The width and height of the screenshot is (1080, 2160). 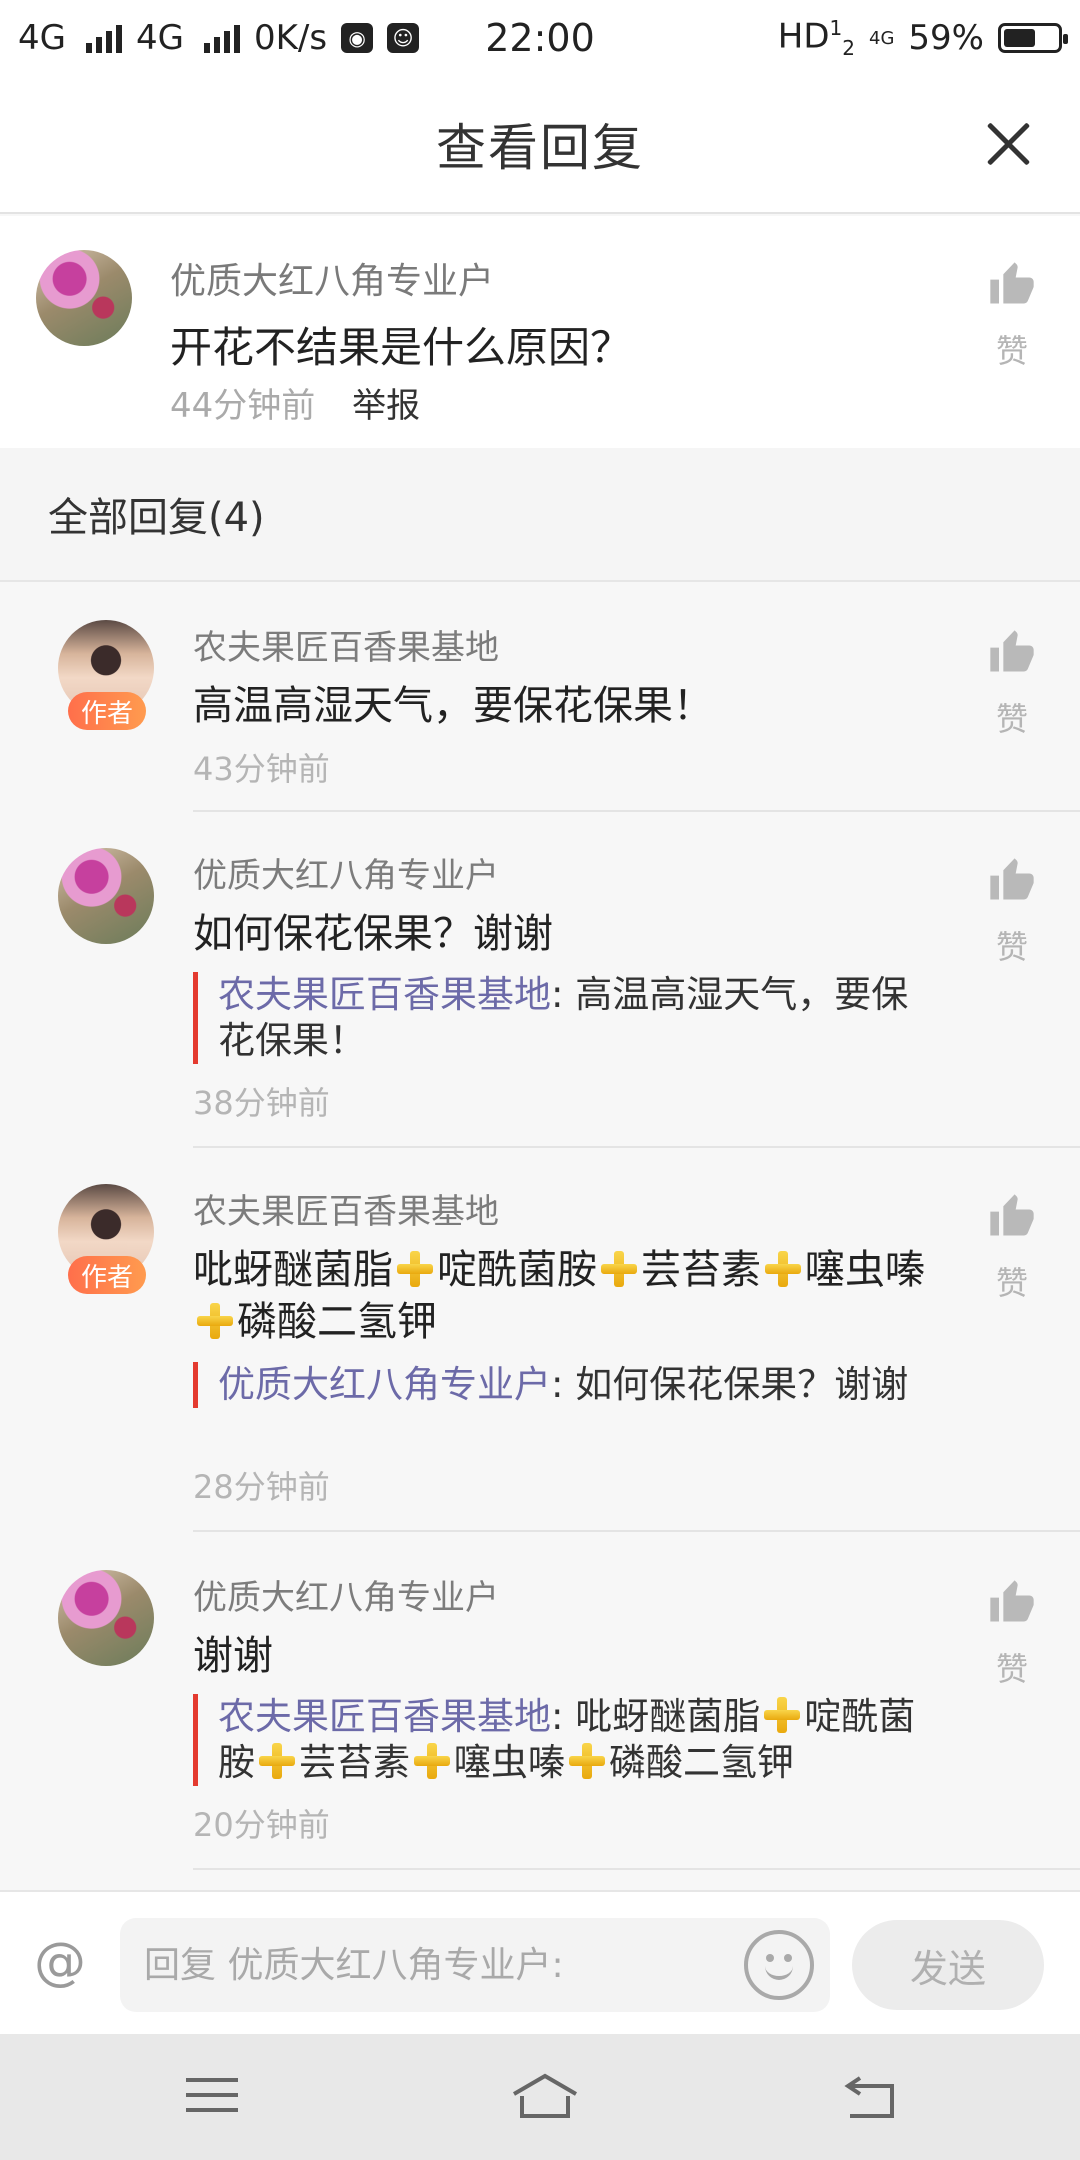 I want to click on battery-icon, so click(x=1033, y=38).